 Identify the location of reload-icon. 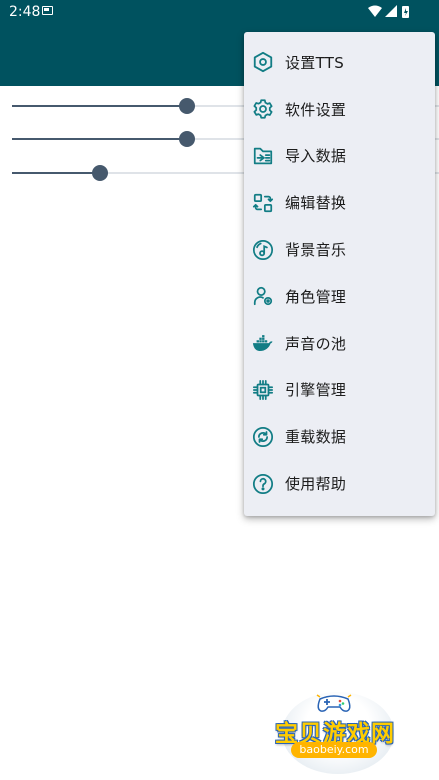
(263, 437).